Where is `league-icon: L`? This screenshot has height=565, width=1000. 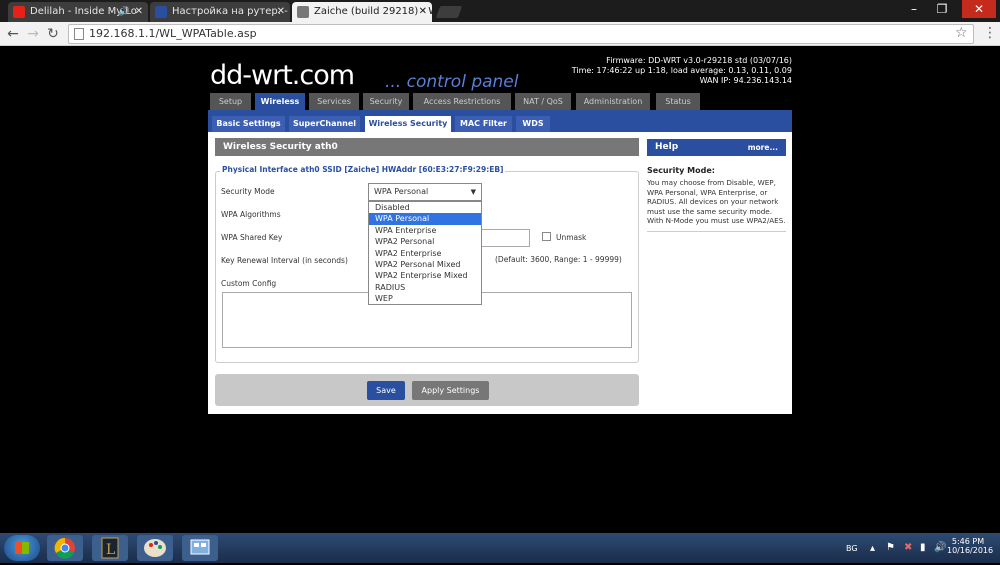
league-icon: L is located at coordinates (110, 548).